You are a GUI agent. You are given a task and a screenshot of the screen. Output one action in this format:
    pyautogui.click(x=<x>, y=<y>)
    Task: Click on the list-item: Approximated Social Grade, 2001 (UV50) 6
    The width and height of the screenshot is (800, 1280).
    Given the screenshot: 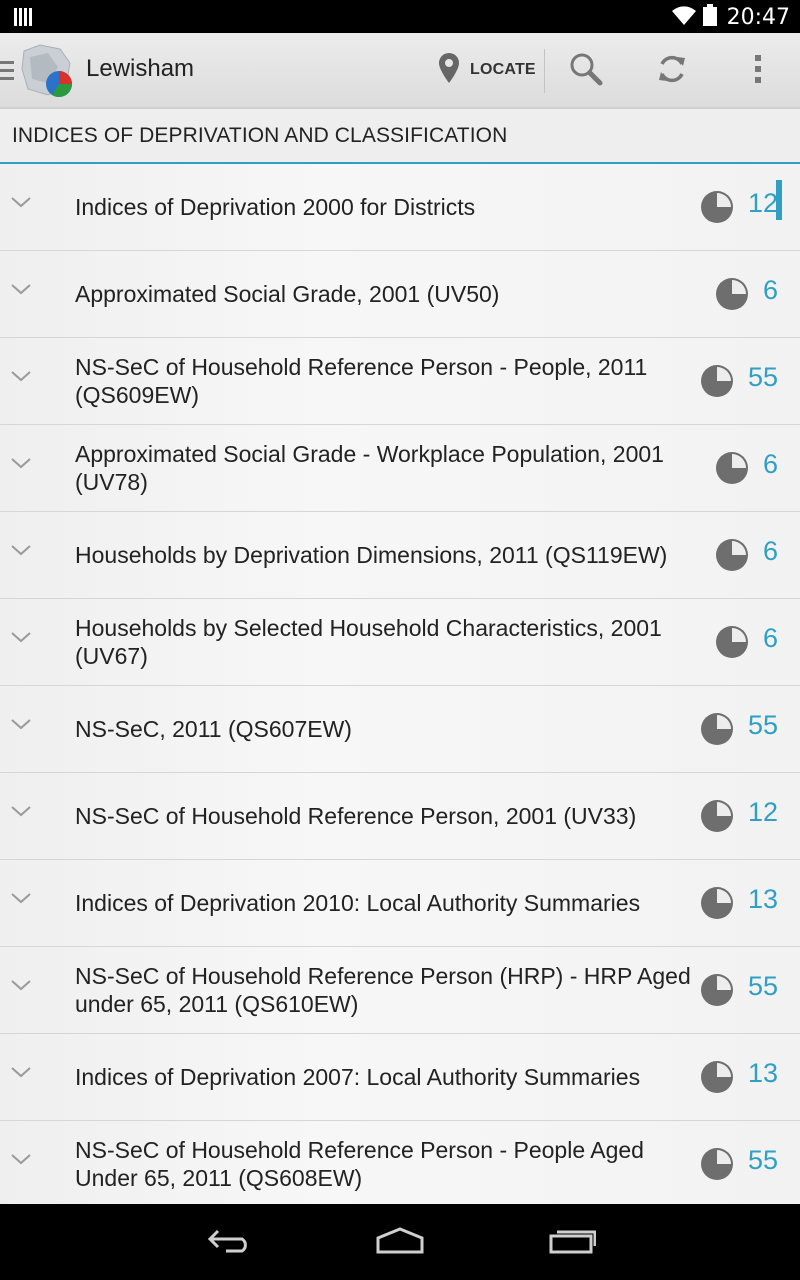 What is the action you would take?
    pyautogui.click(x=400, y=294)
    